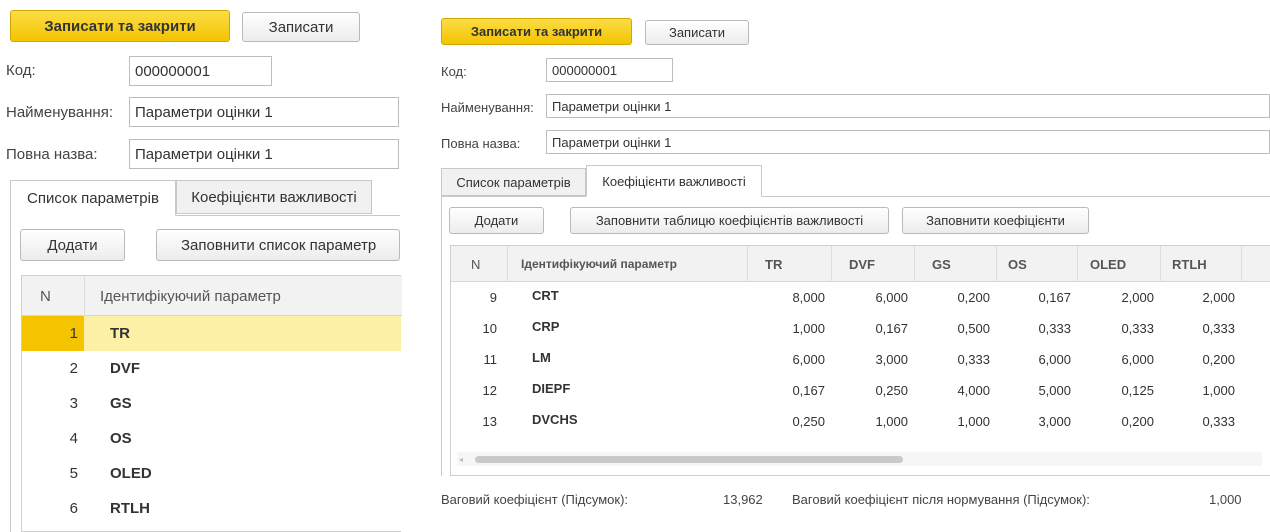  Describe the element at coordinates (121, 438) in the screenshot. I see `row-identifier: OS` at that location.